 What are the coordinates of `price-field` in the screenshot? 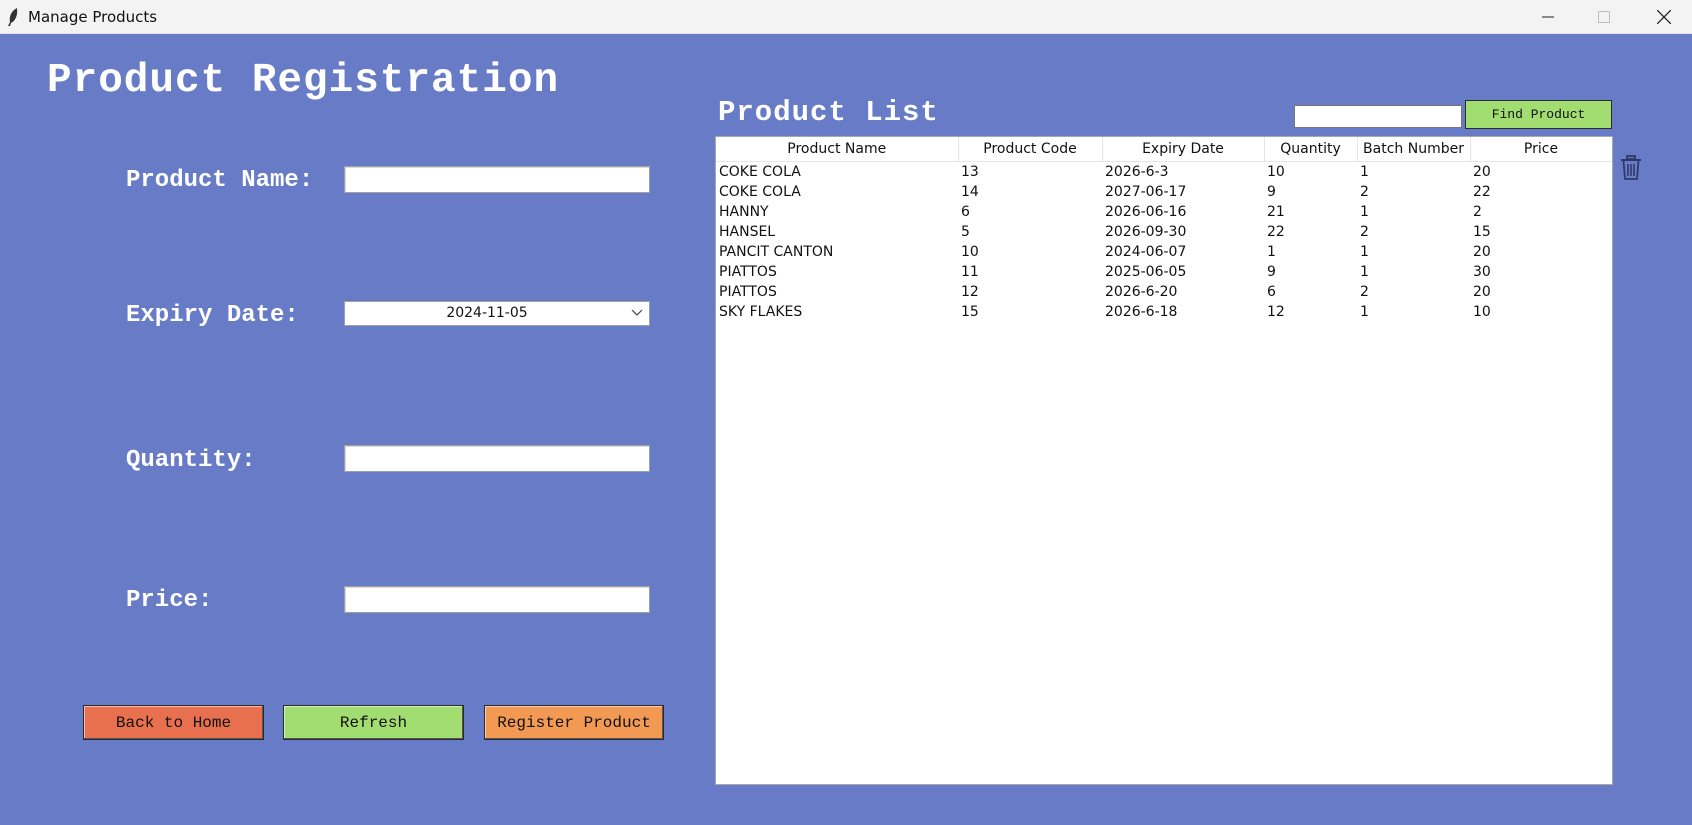 It's located at (497, 599).